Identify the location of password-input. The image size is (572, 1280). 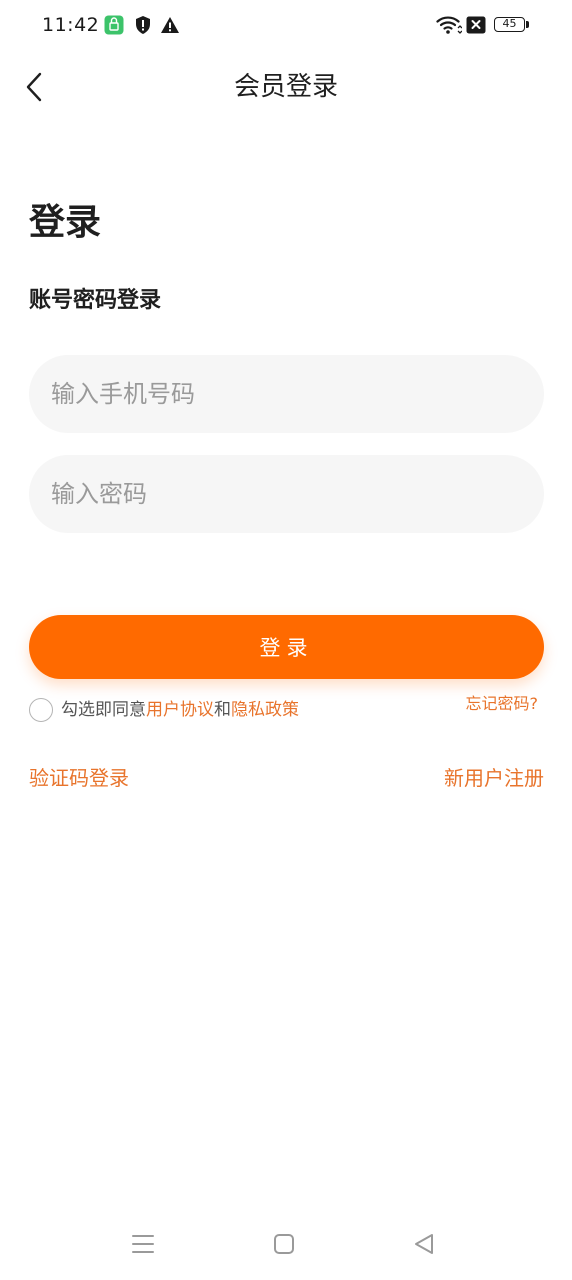
(286, 494).